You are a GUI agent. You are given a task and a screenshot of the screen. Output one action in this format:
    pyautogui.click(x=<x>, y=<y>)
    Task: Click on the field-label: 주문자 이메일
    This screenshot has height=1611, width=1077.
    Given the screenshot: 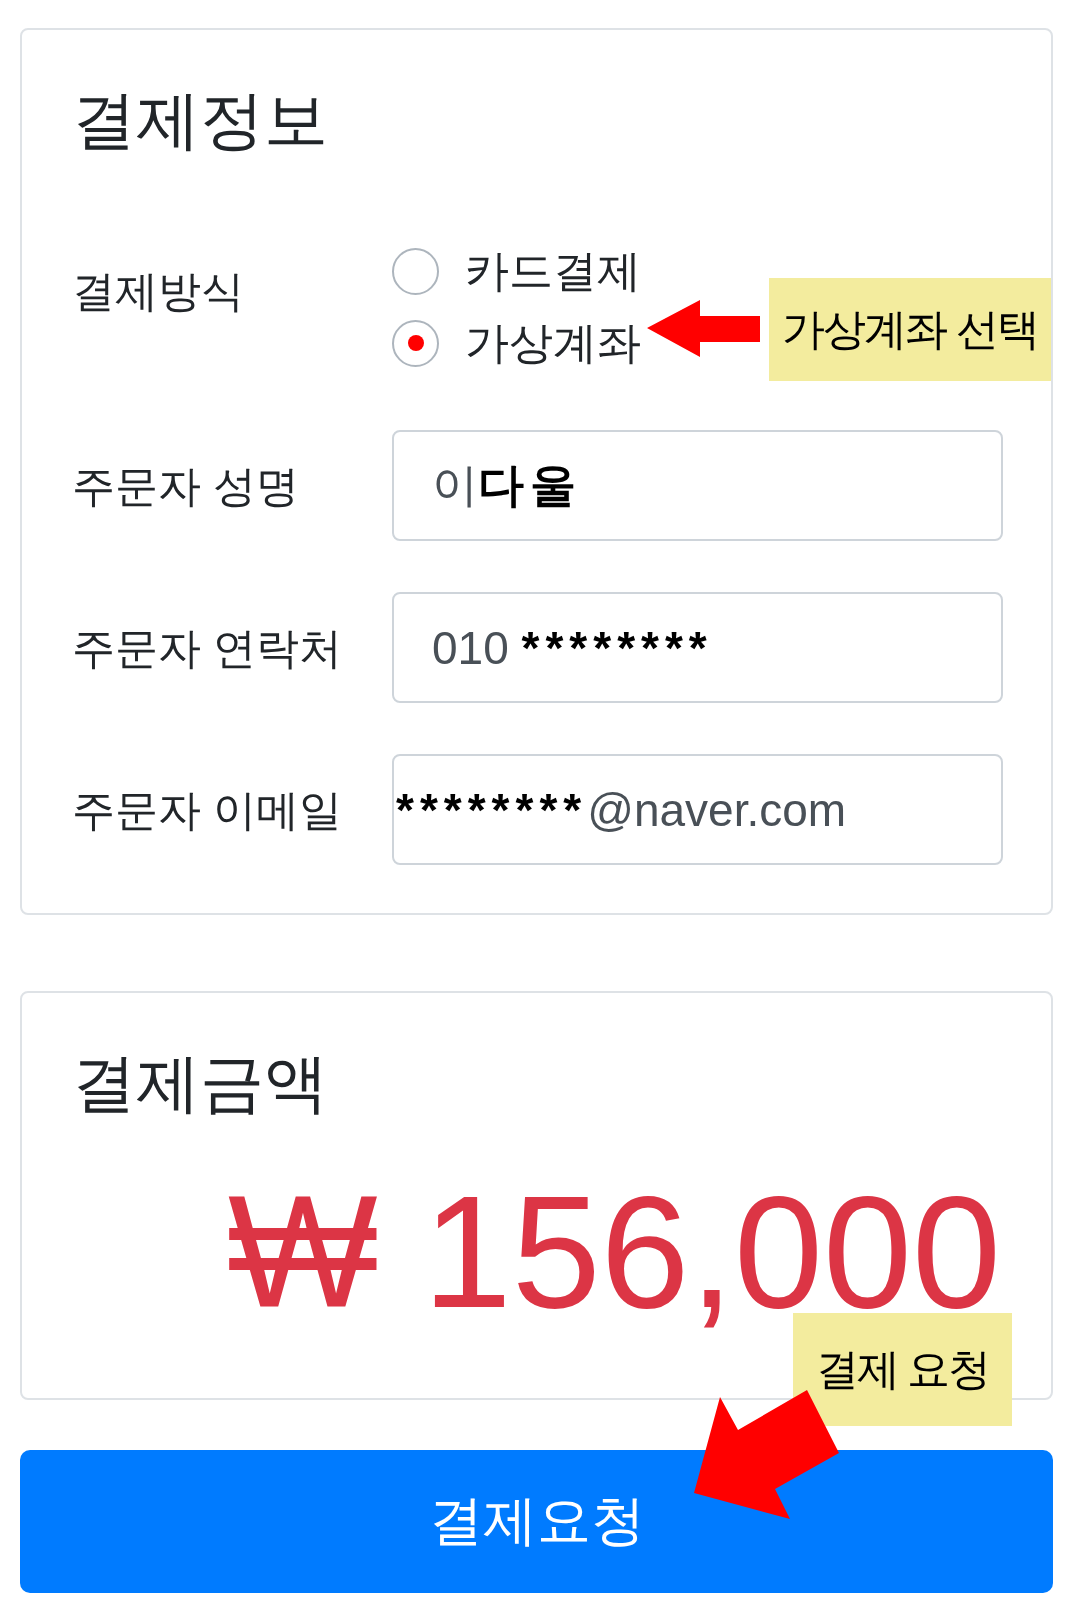 What is the action you would take?
    pyautogui.click(x=207, y=810)
    